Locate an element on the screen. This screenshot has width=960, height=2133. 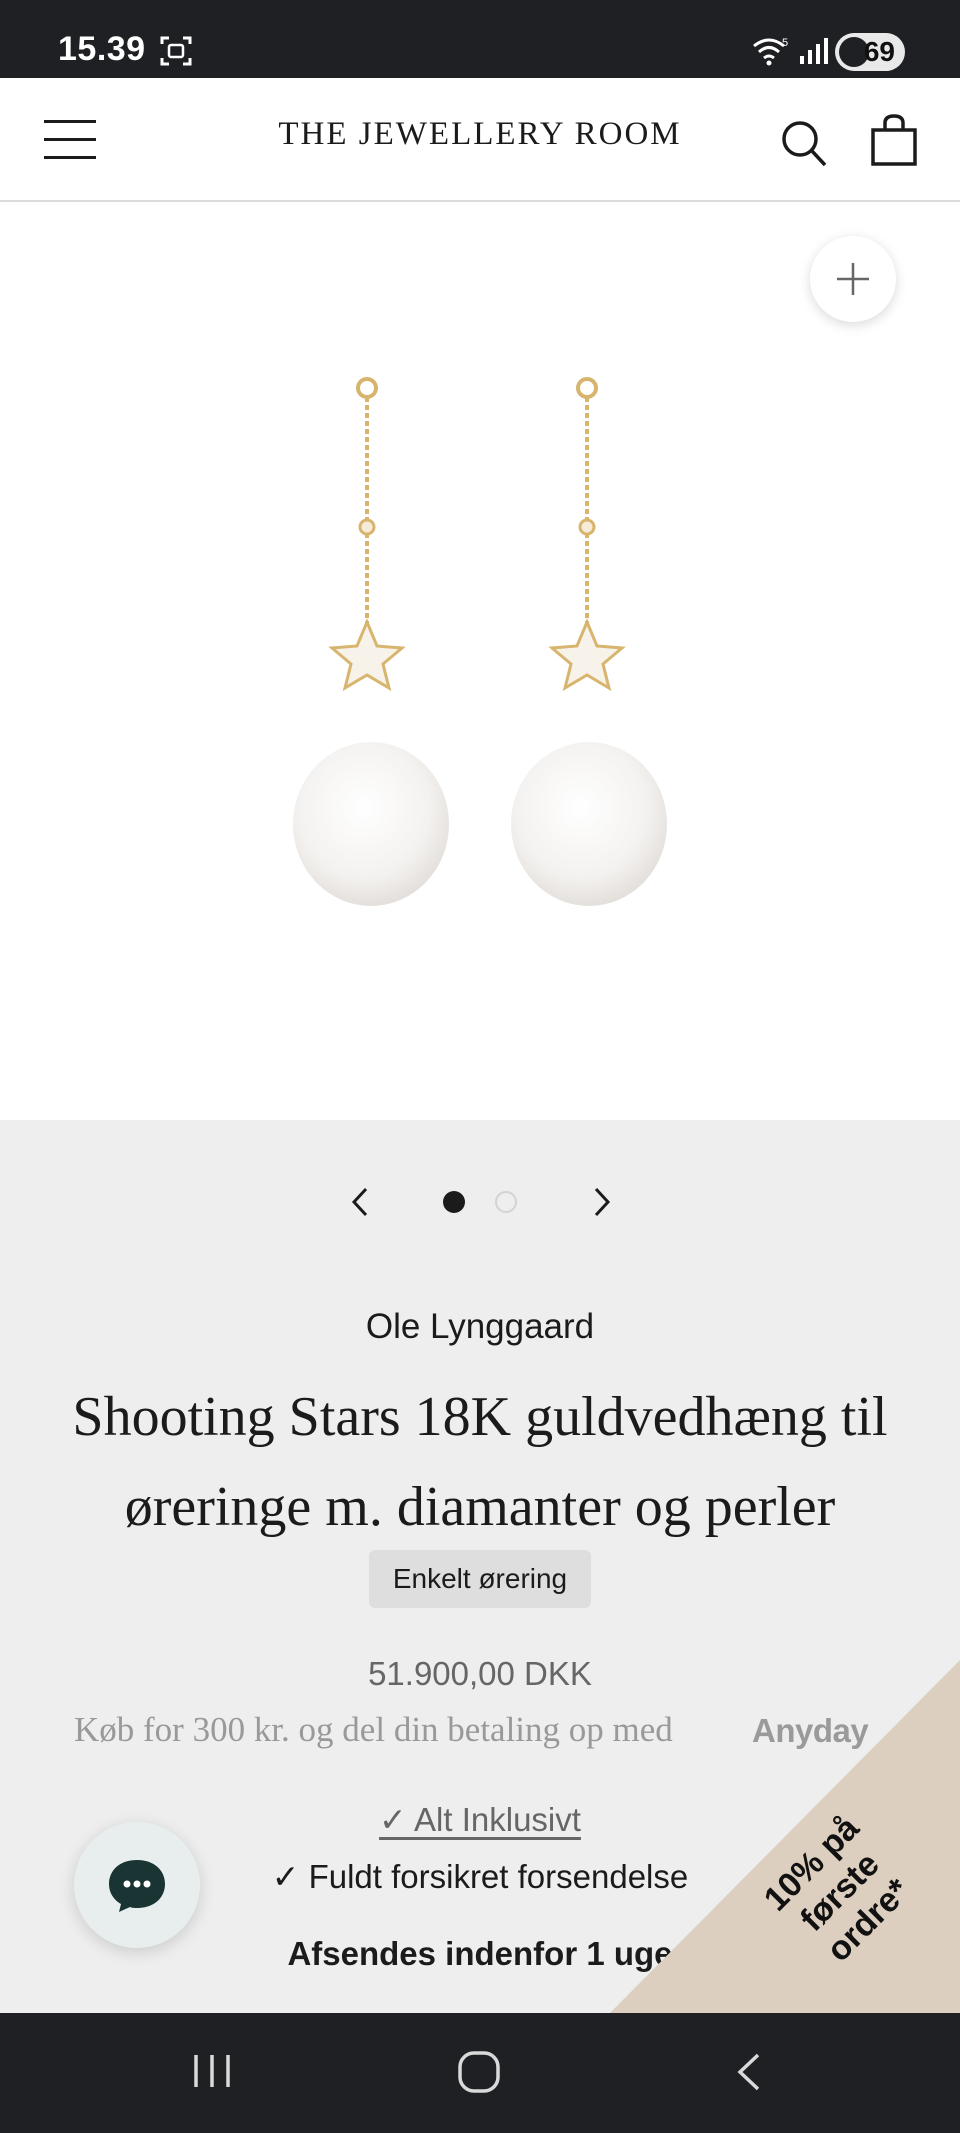
system-nav-bar is located at coordinates (480, 2073).